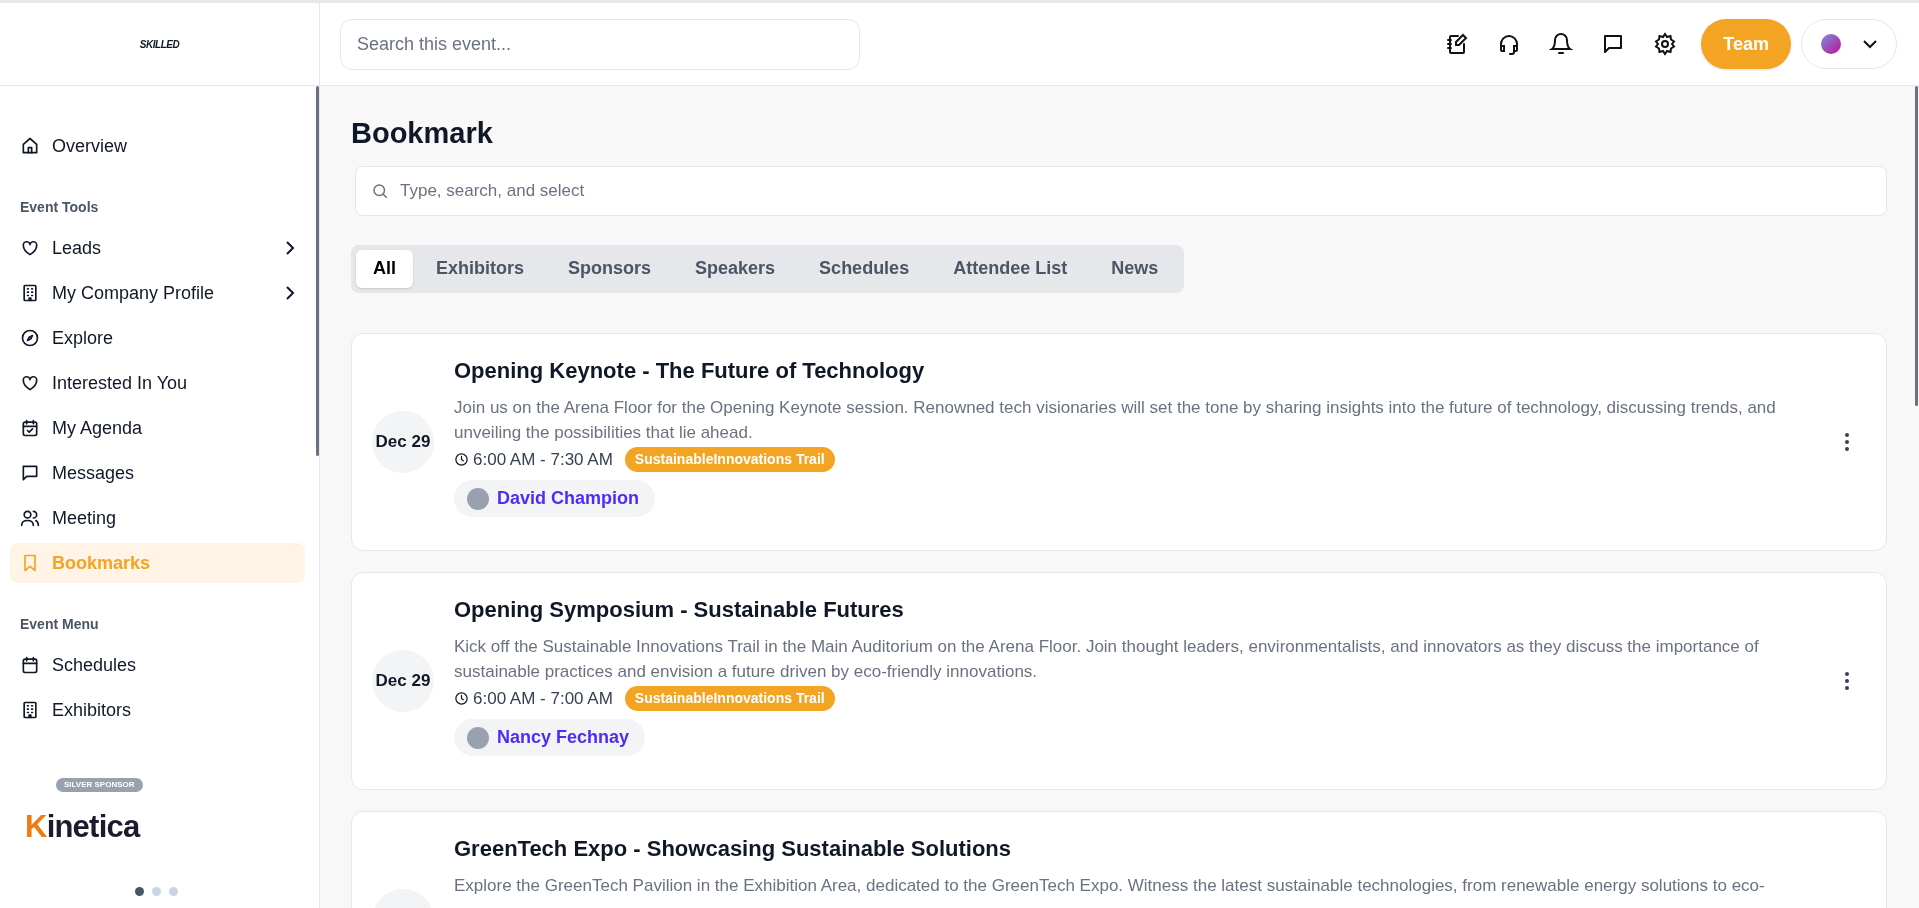 This screenshot has width=1919, height=908. What do you see at coordinates (1110, 885) in the screenshot?
I see `event-description: Explore the GreenTech Pavilion in the Exhibition Area, dedicated to the GreenTech Expo. Witness the latest sustainable technologies, from renewable energy solutions to eco-` at bounding box center [1110, 885].